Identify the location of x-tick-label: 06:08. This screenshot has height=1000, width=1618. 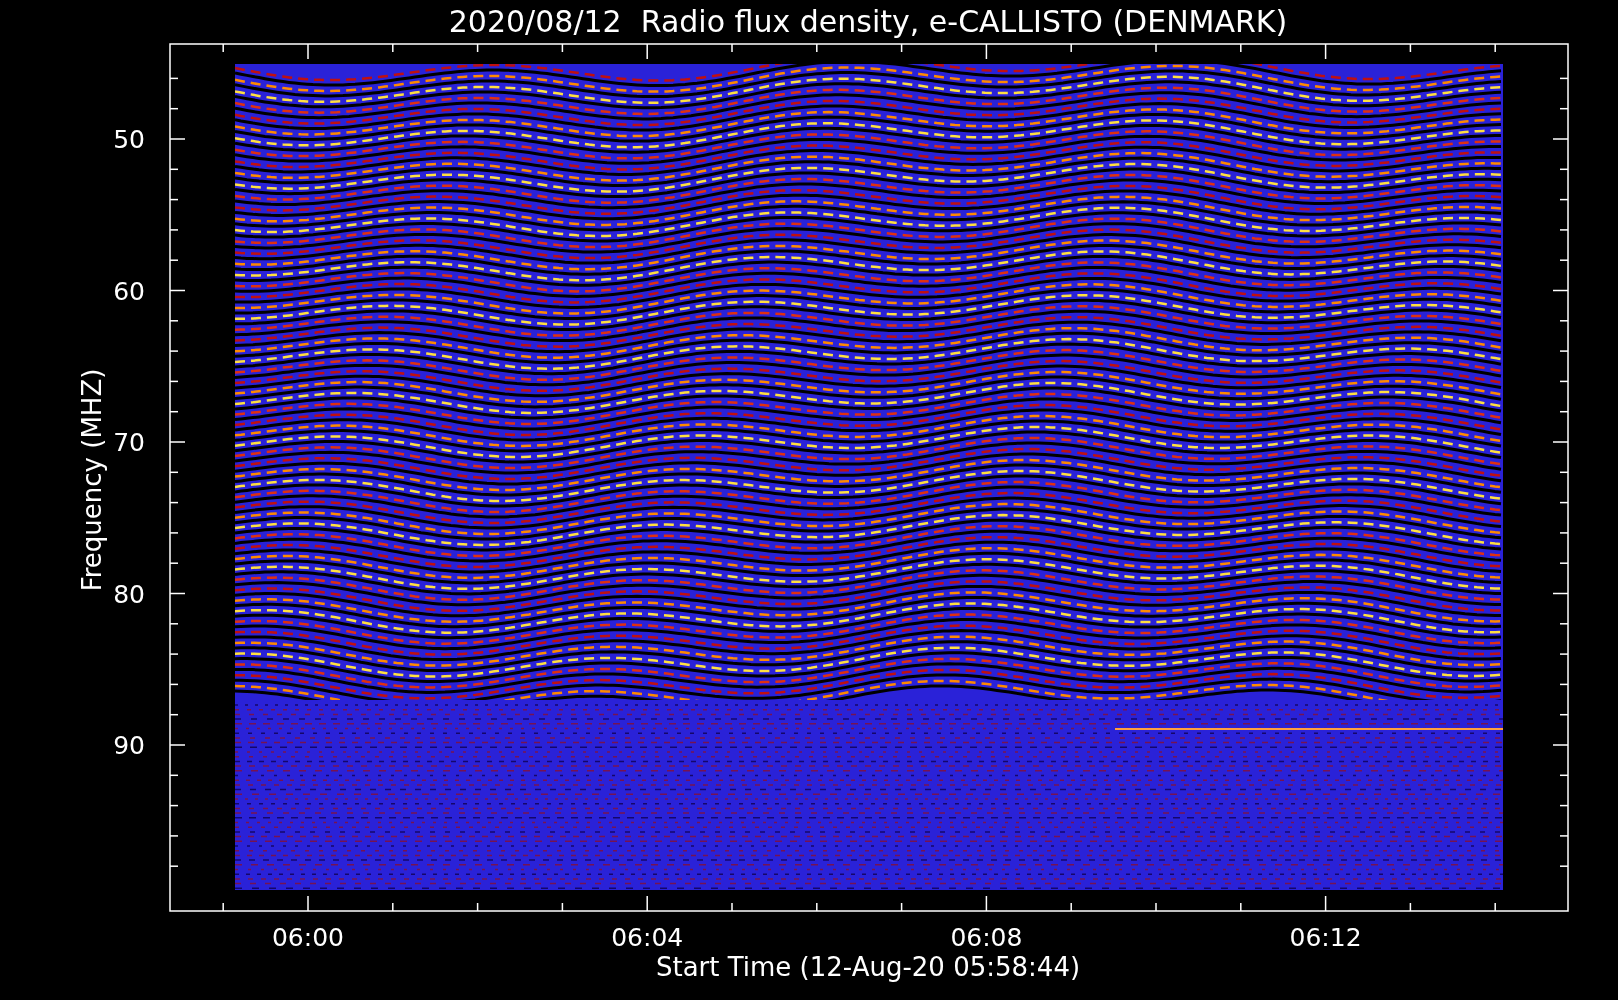
(986, 937).